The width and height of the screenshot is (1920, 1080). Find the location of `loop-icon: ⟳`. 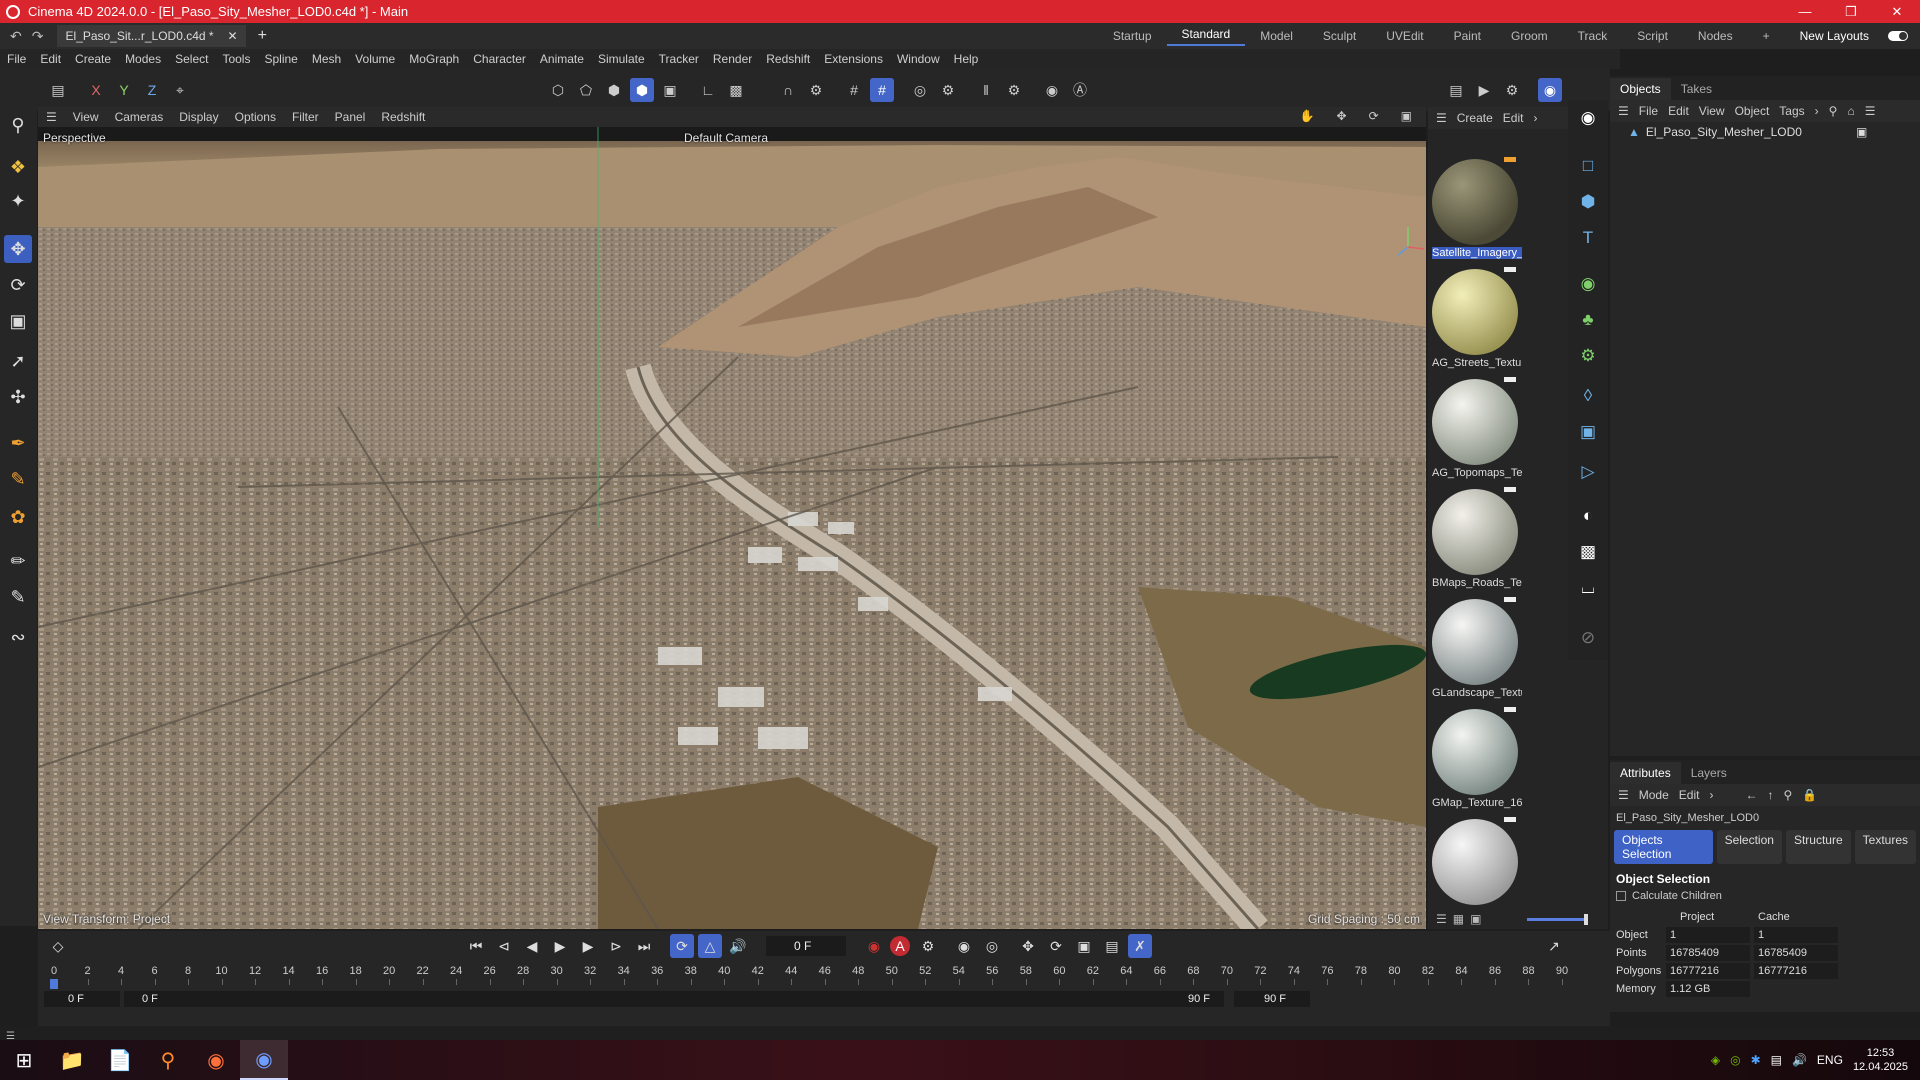

loop-icon: ⟳ is located at coordinates (682, 946).